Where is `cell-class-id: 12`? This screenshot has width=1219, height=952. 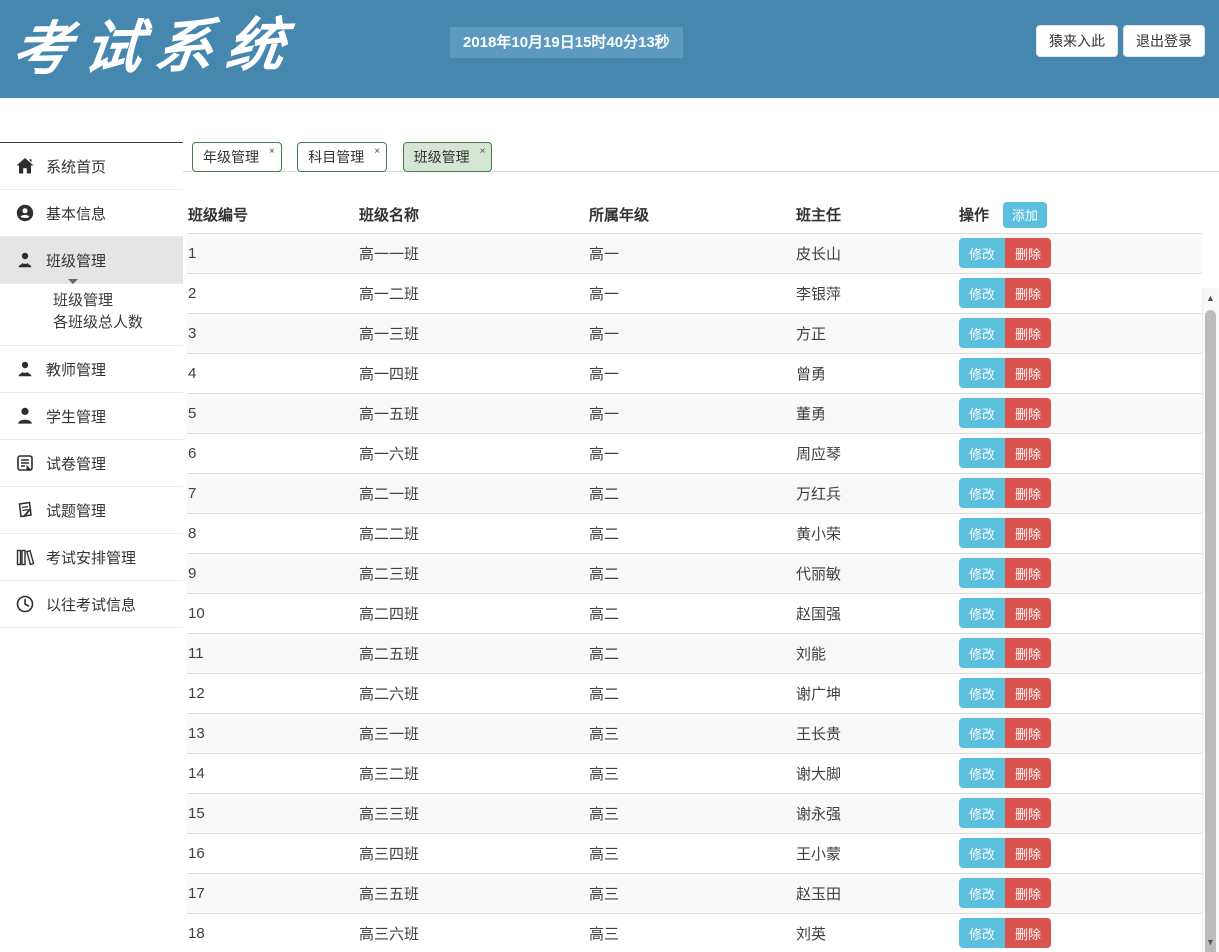 cell-class-id: 12 is located at coordinates (272, 692).